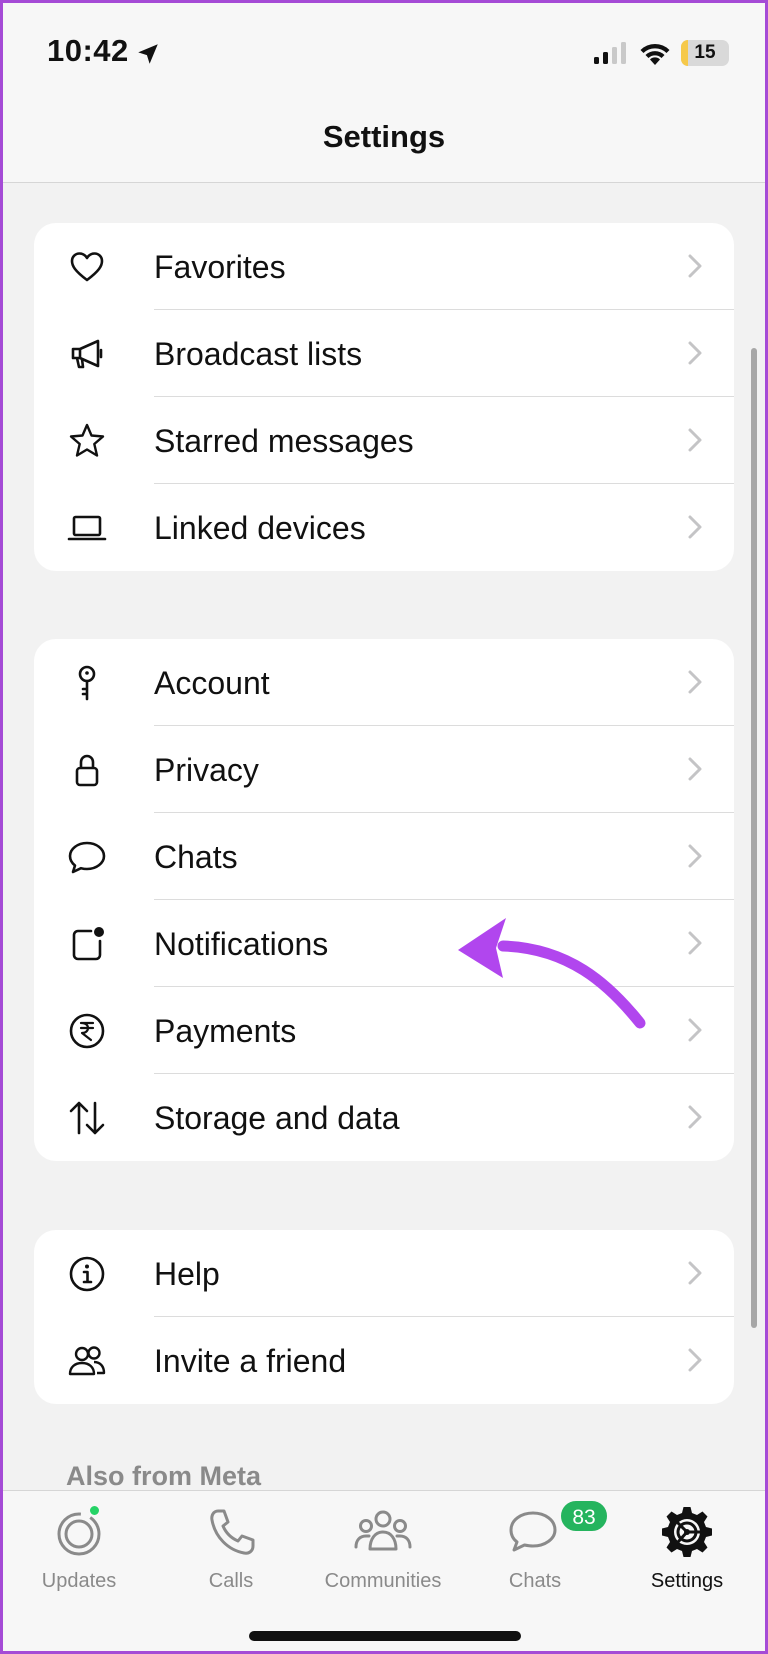 Image resolution: width=768 pixels, height=1654 pixels. I want to click on settings-row-label: Help, so click(187, 1274).